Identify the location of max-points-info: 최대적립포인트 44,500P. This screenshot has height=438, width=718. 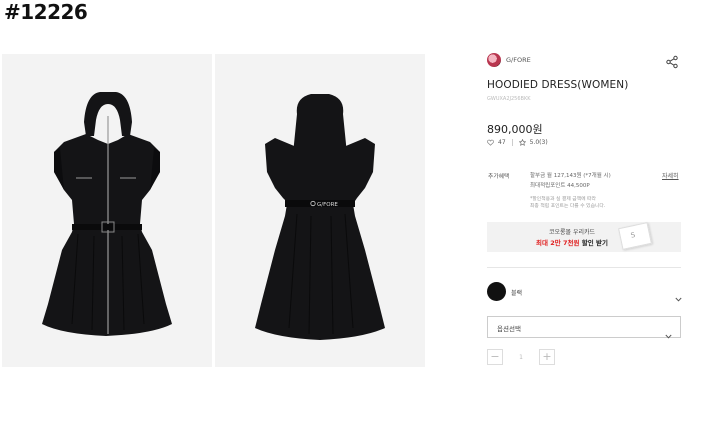
(560, 186).